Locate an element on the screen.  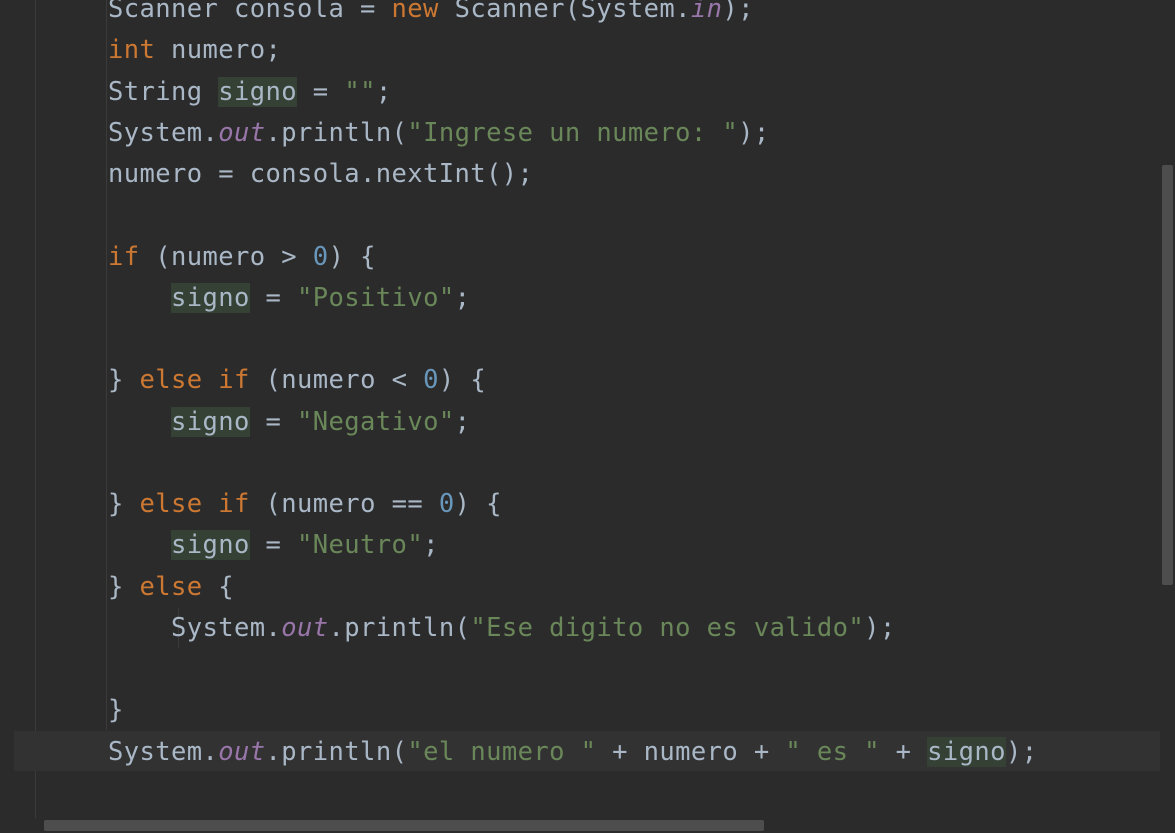
code-token: numero = consola.nextInt(); is located at coordinates (321, 174).